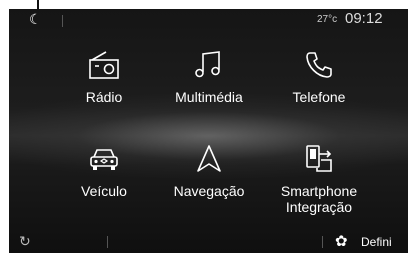 The width and height of the screenshot is (416, 253). I want to click on refresh-icon: ↻, so click(25, 241).